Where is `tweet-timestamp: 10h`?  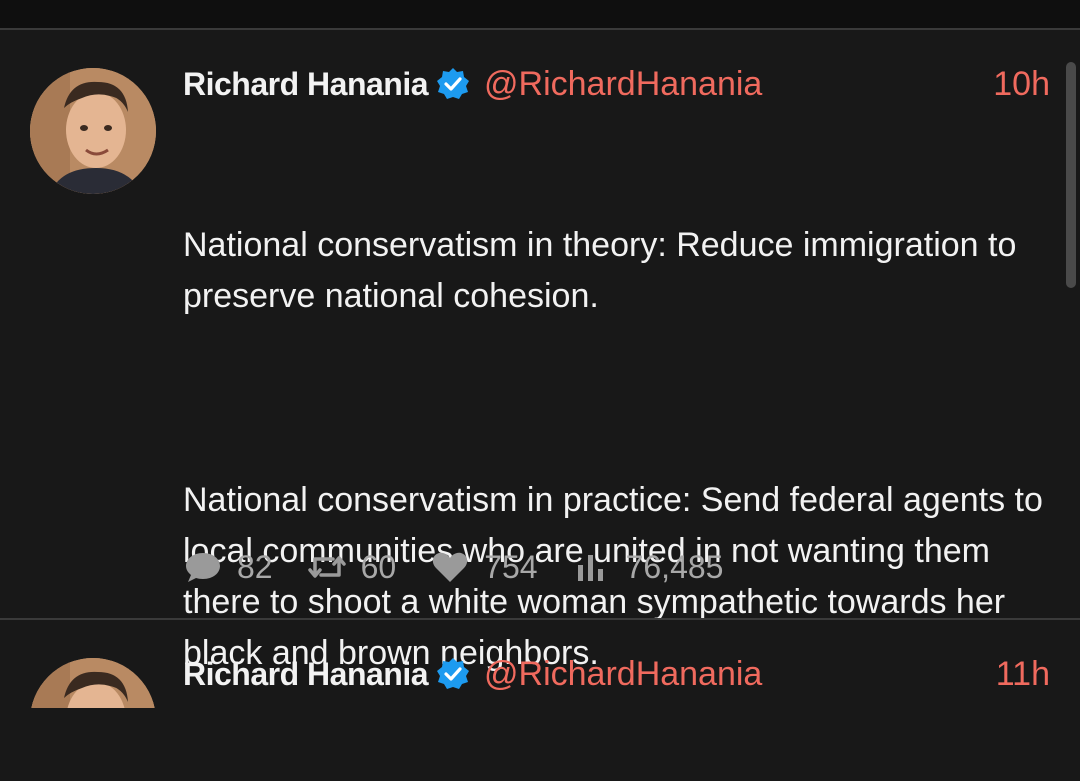
tweet-timestamp: 10h is located at coordinates (1021, 84).